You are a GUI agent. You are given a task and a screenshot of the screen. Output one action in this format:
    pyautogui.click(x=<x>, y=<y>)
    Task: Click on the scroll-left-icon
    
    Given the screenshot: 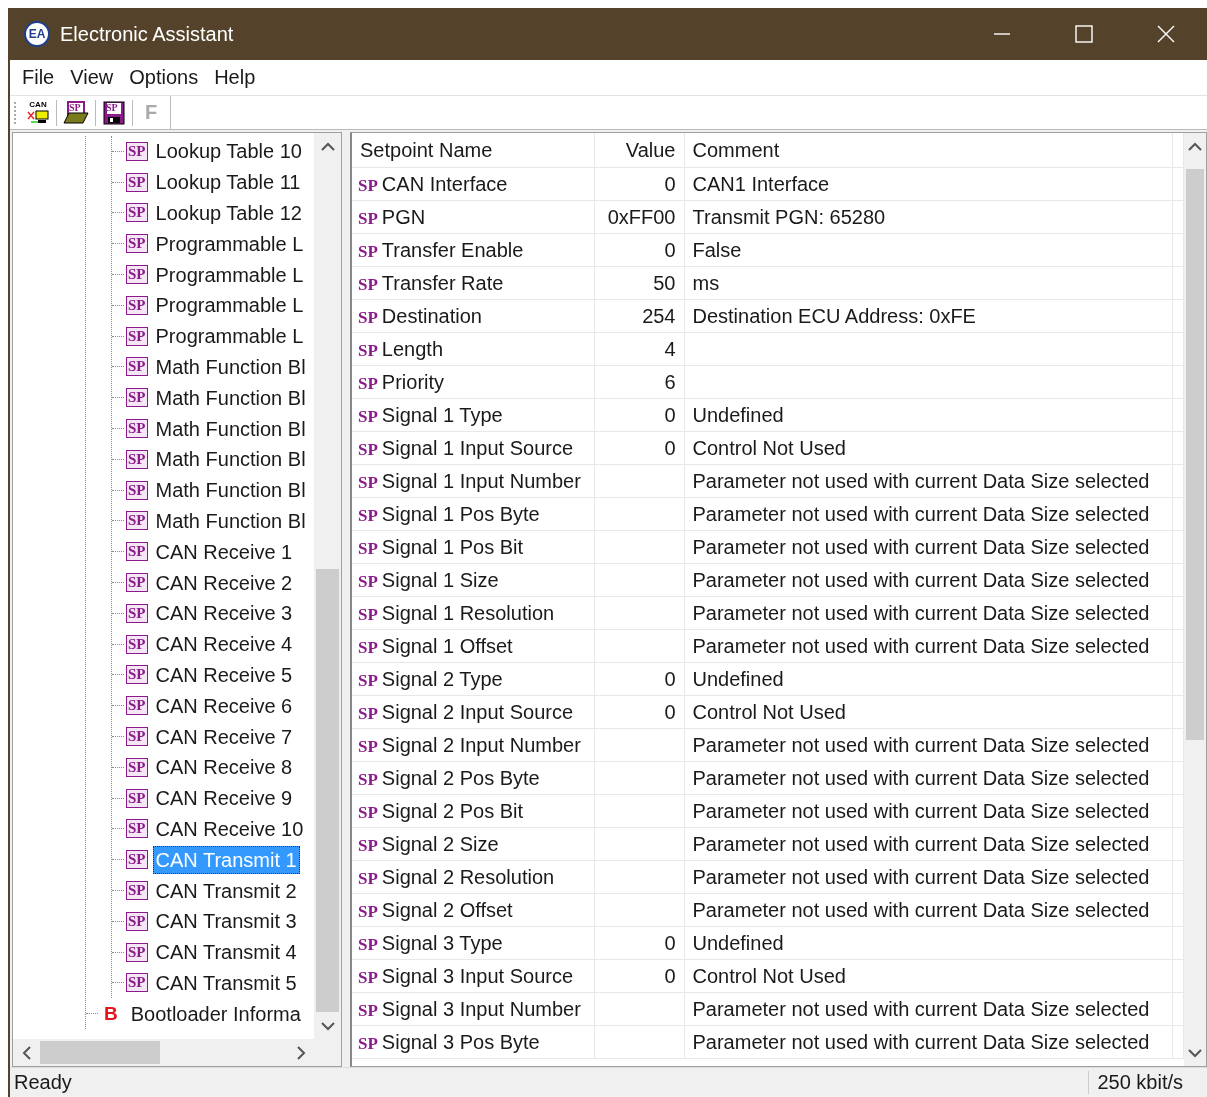 What is the action you would take?
    pyautogui.click(x=26, y=1052)
    